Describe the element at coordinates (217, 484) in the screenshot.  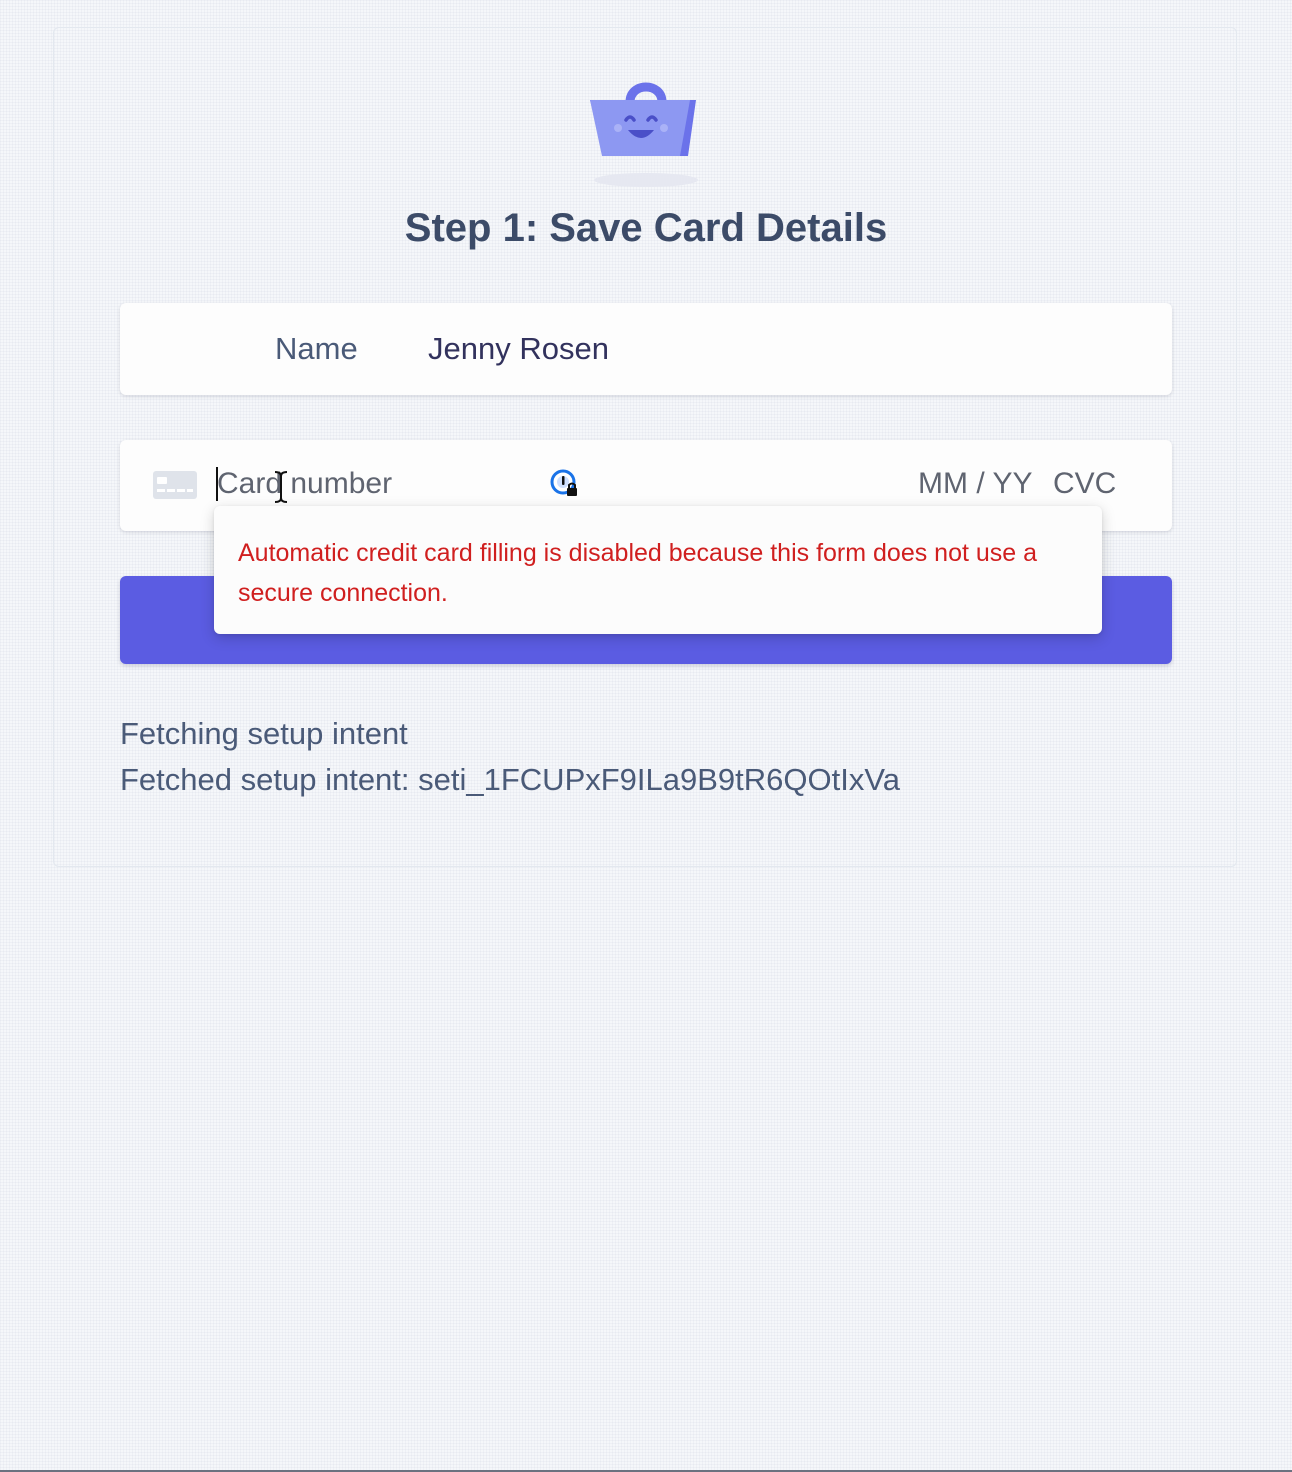
I see `text-caret` at that location.